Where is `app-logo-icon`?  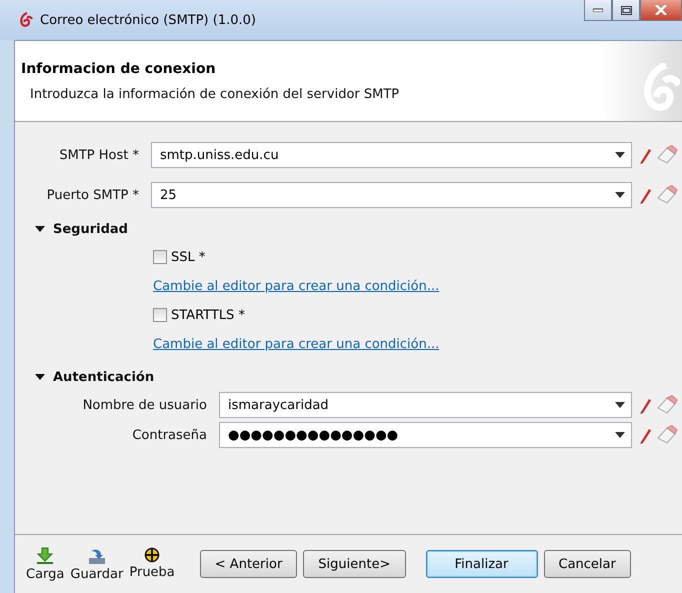 app-logo-icon is located at coordinates (26, 20).